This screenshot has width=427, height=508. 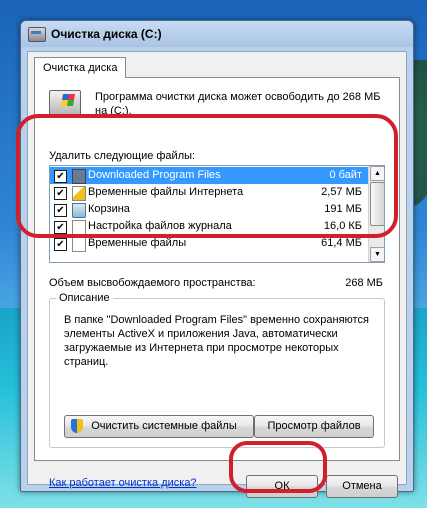 What do you see at coordinates (80, 67) in the screenshot?
I see `tab-disk-cleanup: Очистка диска` at bounding box center [80, 67].